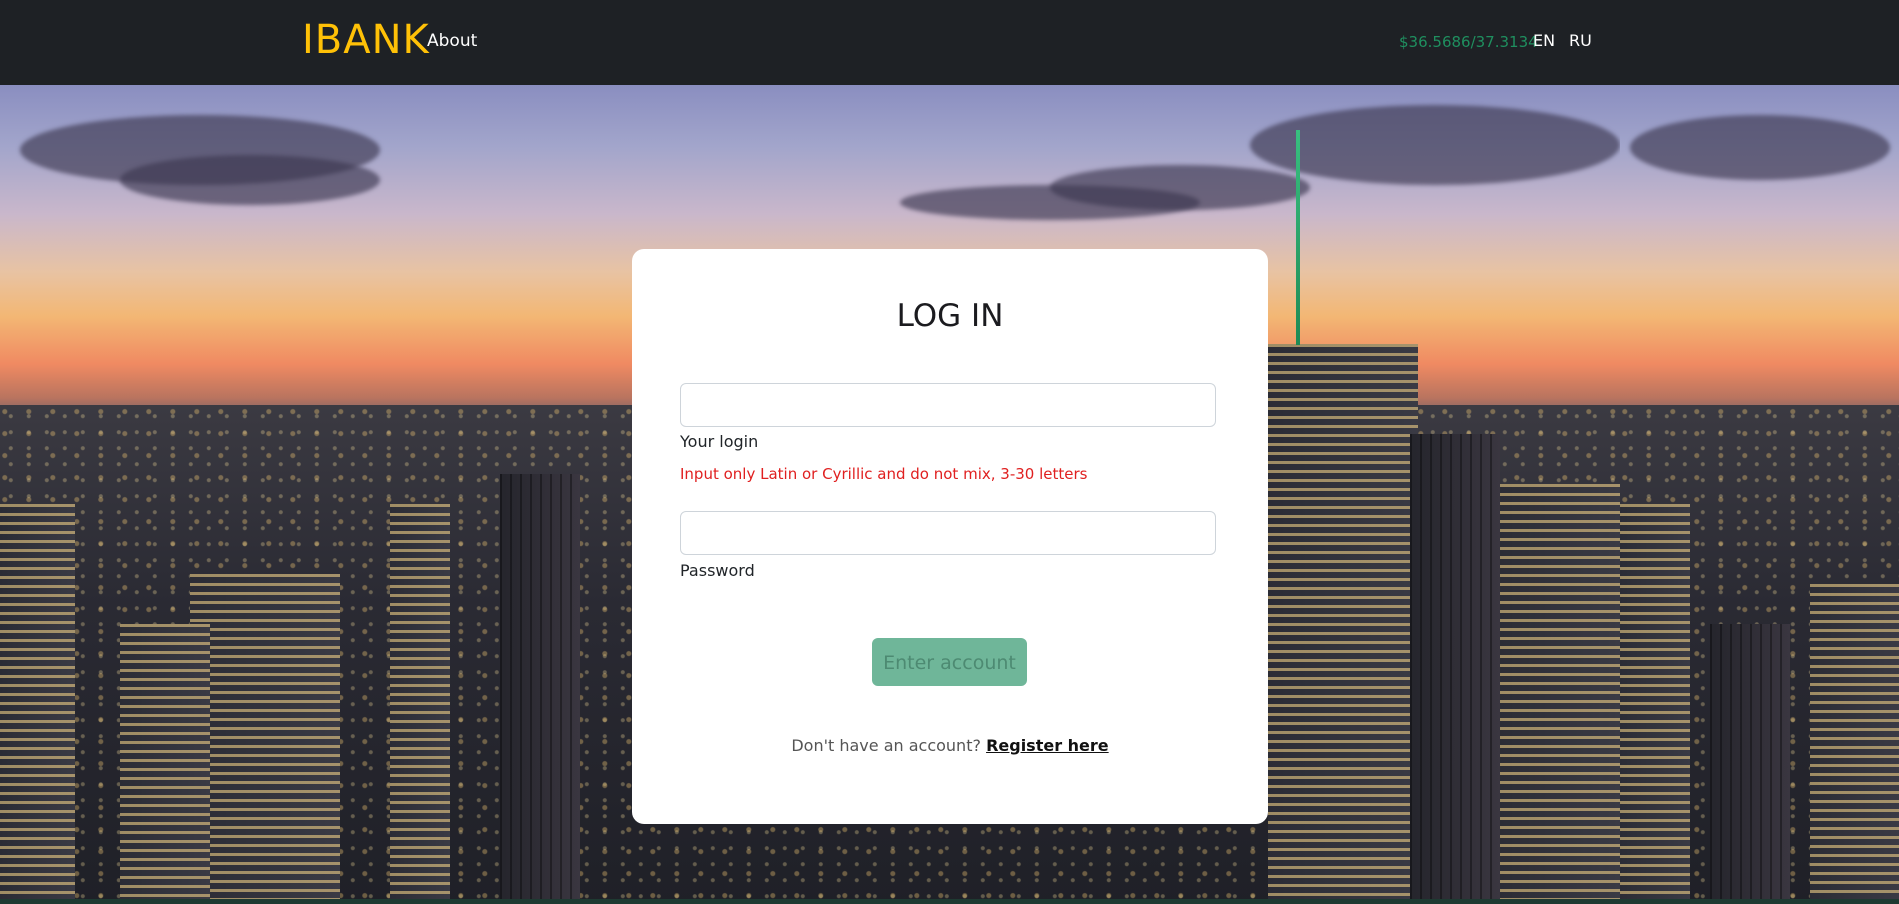 Image resolution: width=1899 pixels, height=904 pixels. What do you see at coordinates (1580, 41) in the screenshot?
I see `language-ru-button: RU` at bounding box center [1580, 41].